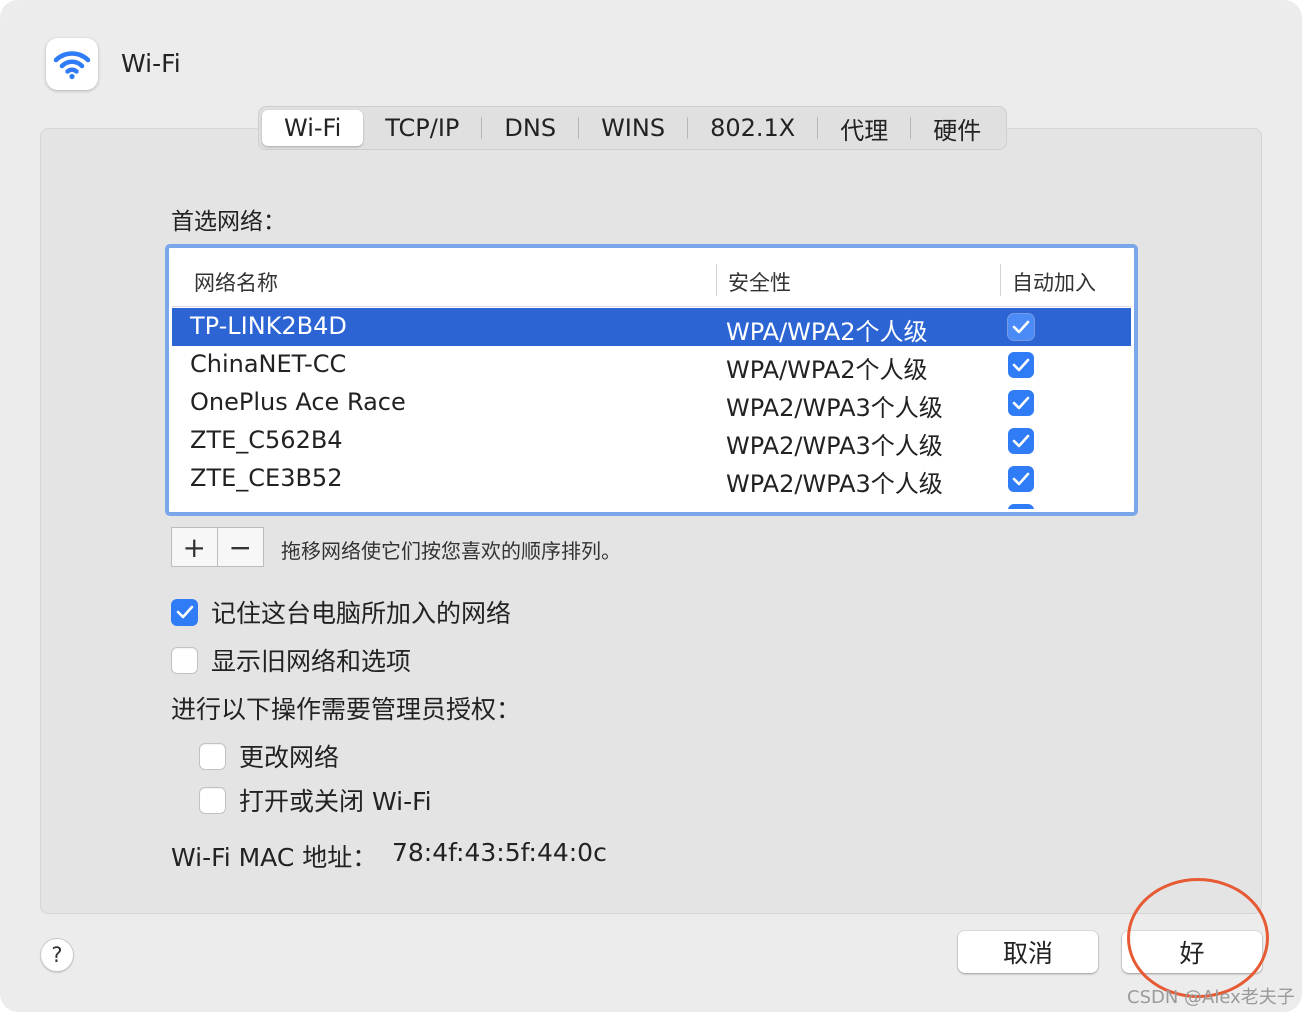 This screenshot has width=1302, height=1012. Describe the element at coordinates (289, 757) in the screenshot. I see `change-networks-label: 更改网络` at that location.